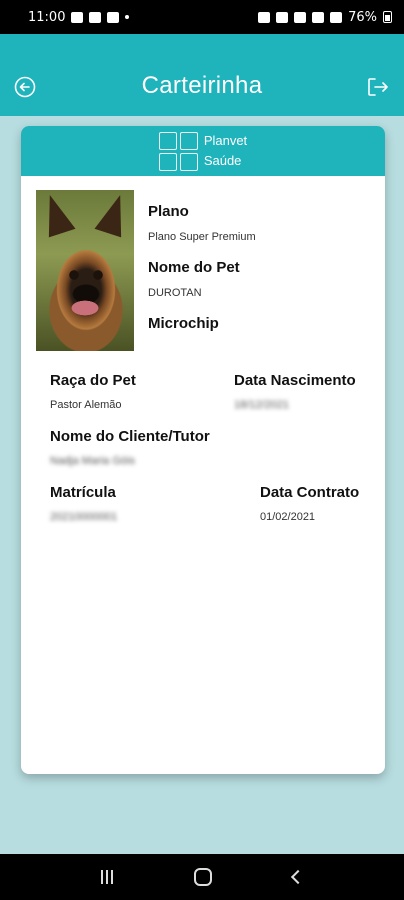  What do you see at coordinates (106, 877) in the screenshot?
I see `recent-apps-icon` at bounding box center [106, 877].